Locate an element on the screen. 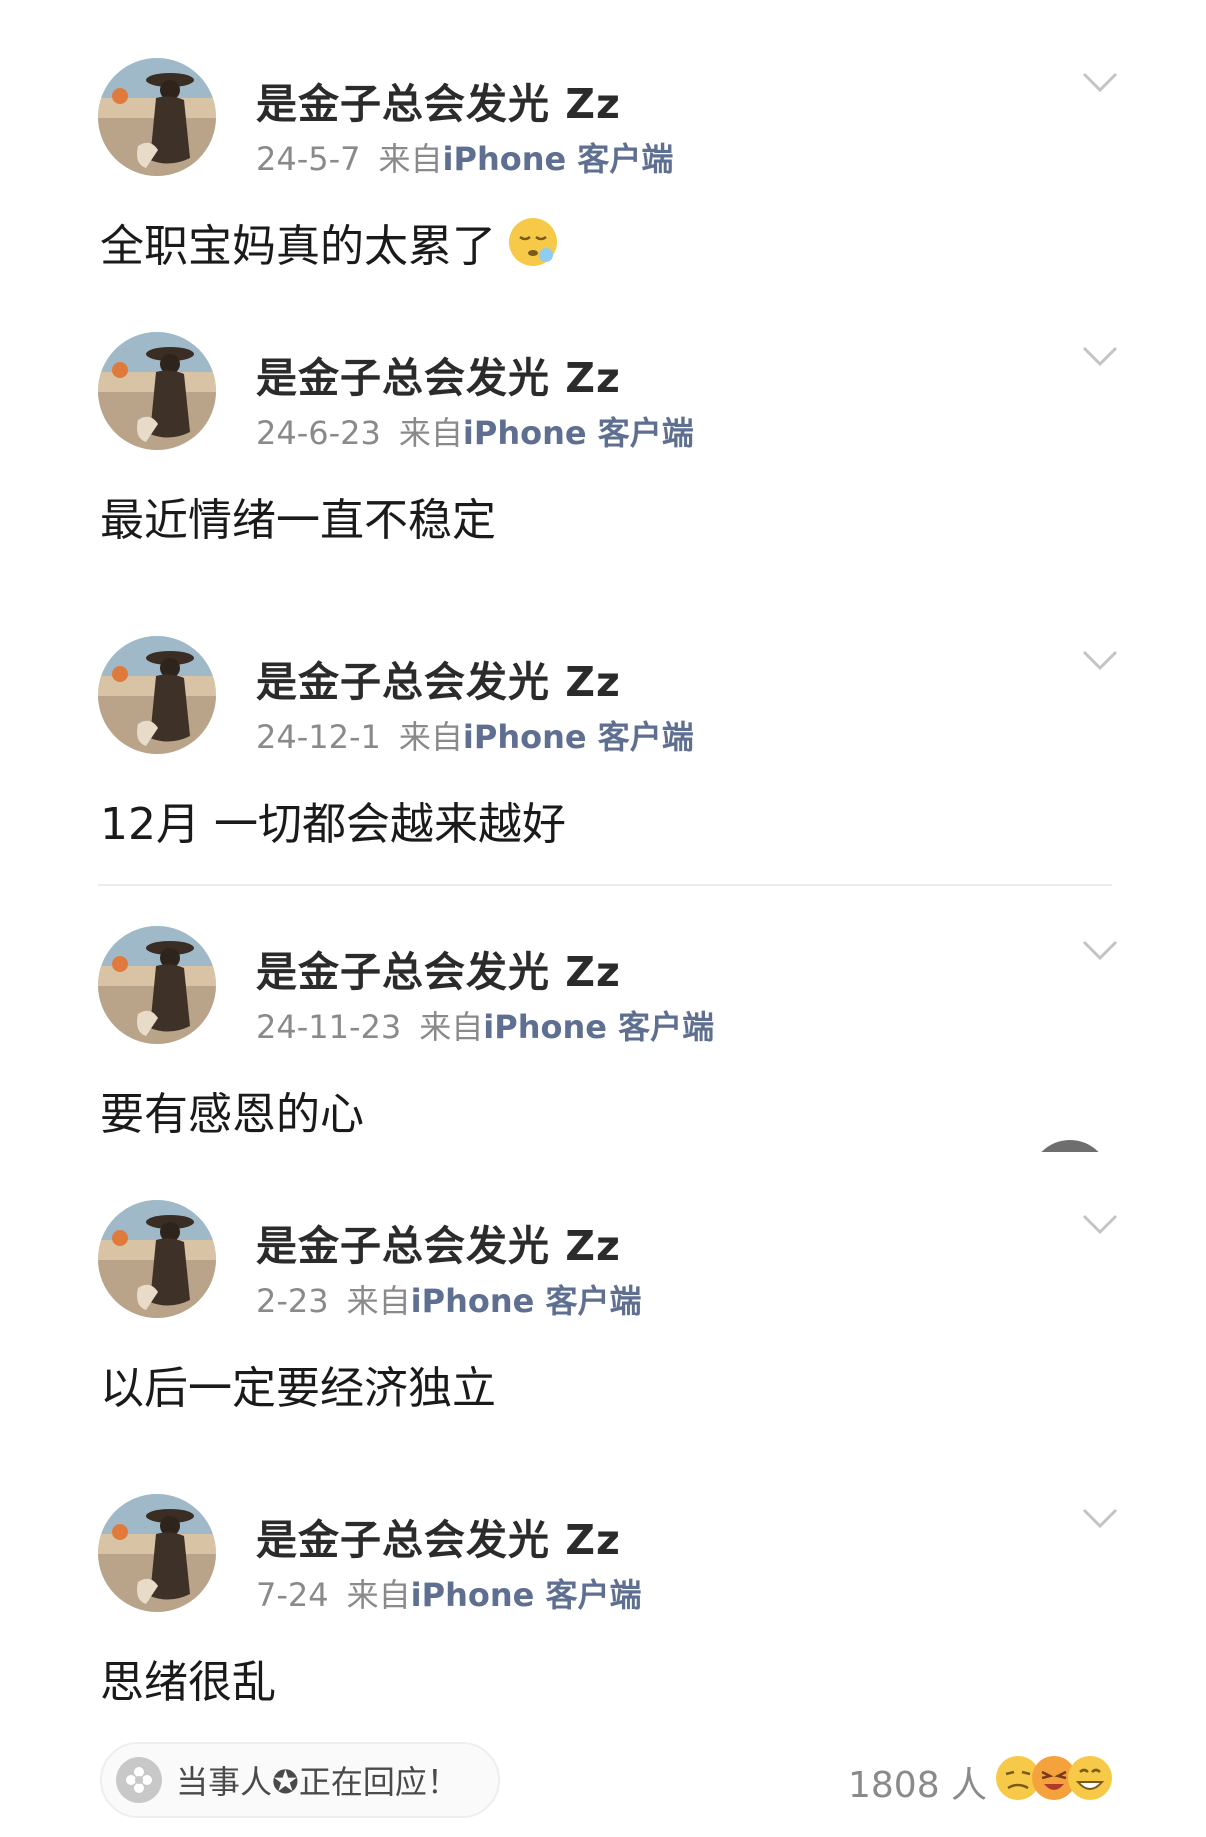 The width and height of the screenshot is (1206, 1837). post-text: 12月 一切都会越来越好 is located at coordinates (333, 824).